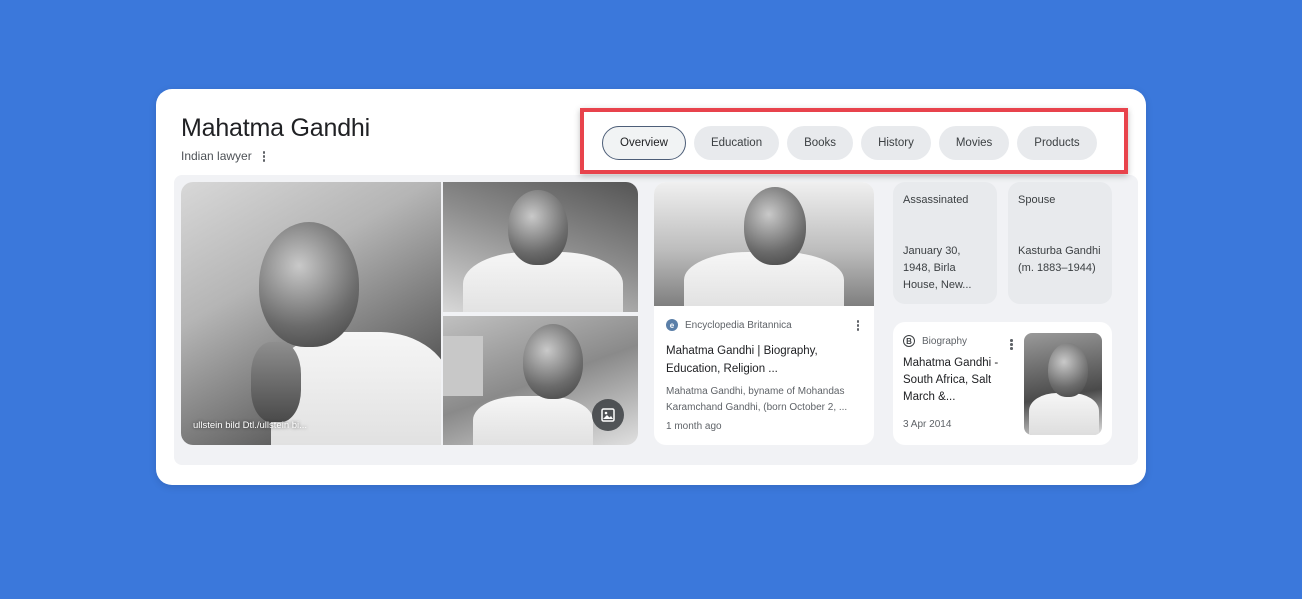 This screenshot has width=1302, height=599. I want to click on entity-subtitle: Indian lawyer, so click(224, 156).